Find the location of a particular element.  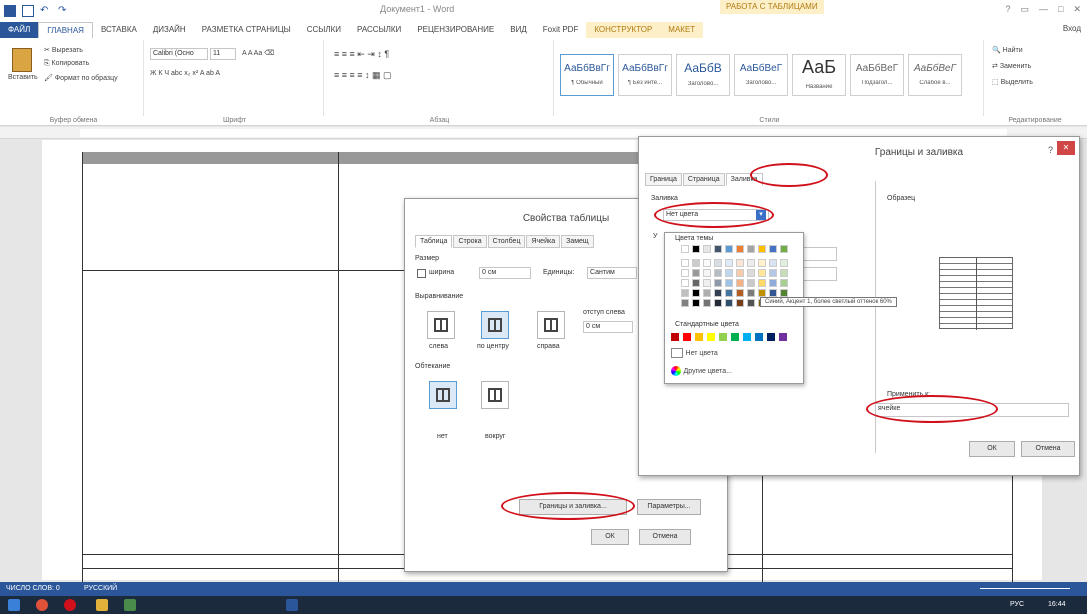

cut-button: ✂ Вырезать is located at coordinates (63, 50).